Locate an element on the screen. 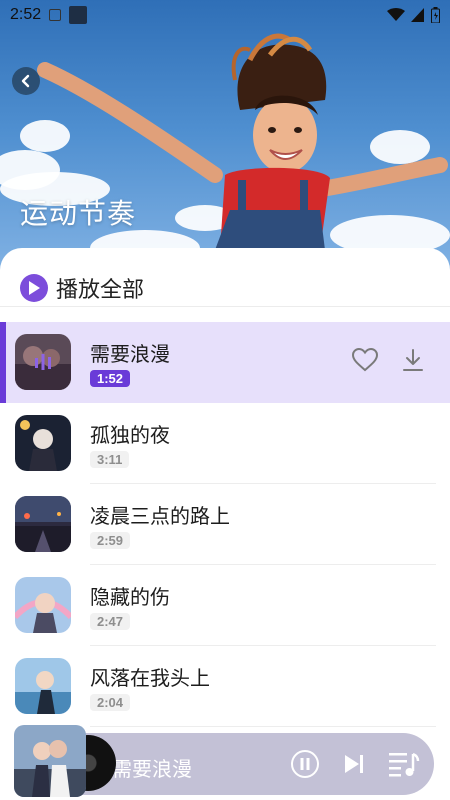 The image size is (450, 800). song-title: 风落在我头上 is located at coordinates (150, 678).